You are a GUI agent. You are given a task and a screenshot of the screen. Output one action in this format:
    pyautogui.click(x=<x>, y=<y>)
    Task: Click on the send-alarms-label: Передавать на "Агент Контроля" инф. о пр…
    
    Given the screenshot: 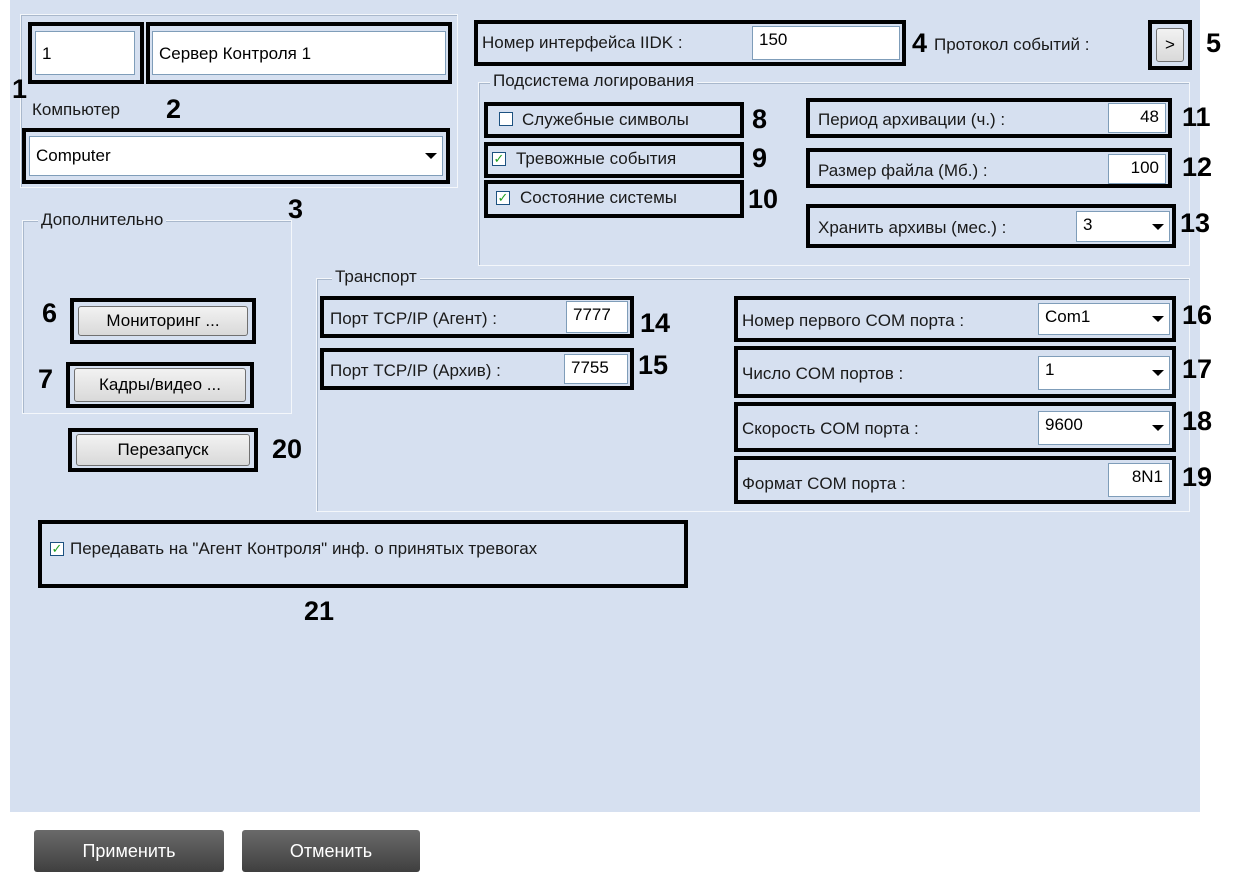 What is the action you would take?
    pyautogui.click(x=304, y=548)
    